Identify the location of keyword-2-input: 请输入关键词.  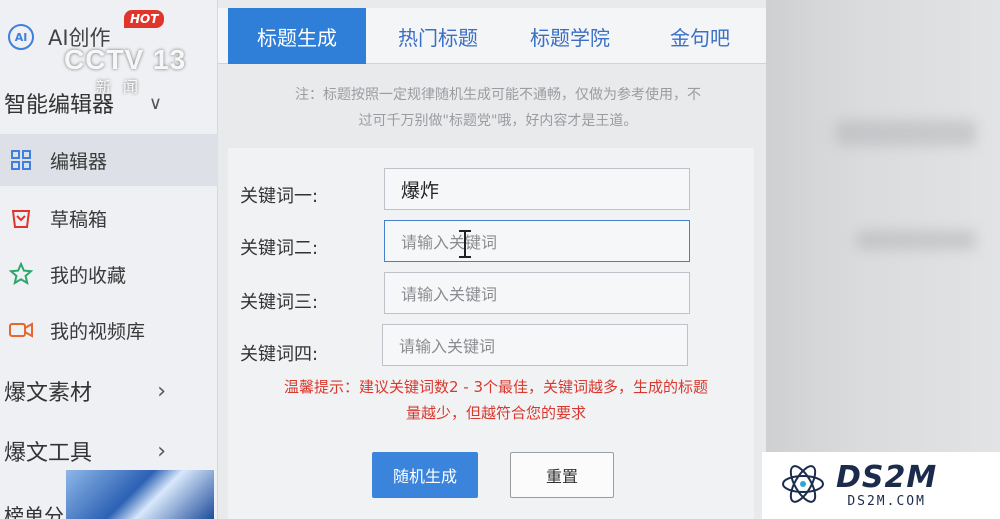
(537, 241).